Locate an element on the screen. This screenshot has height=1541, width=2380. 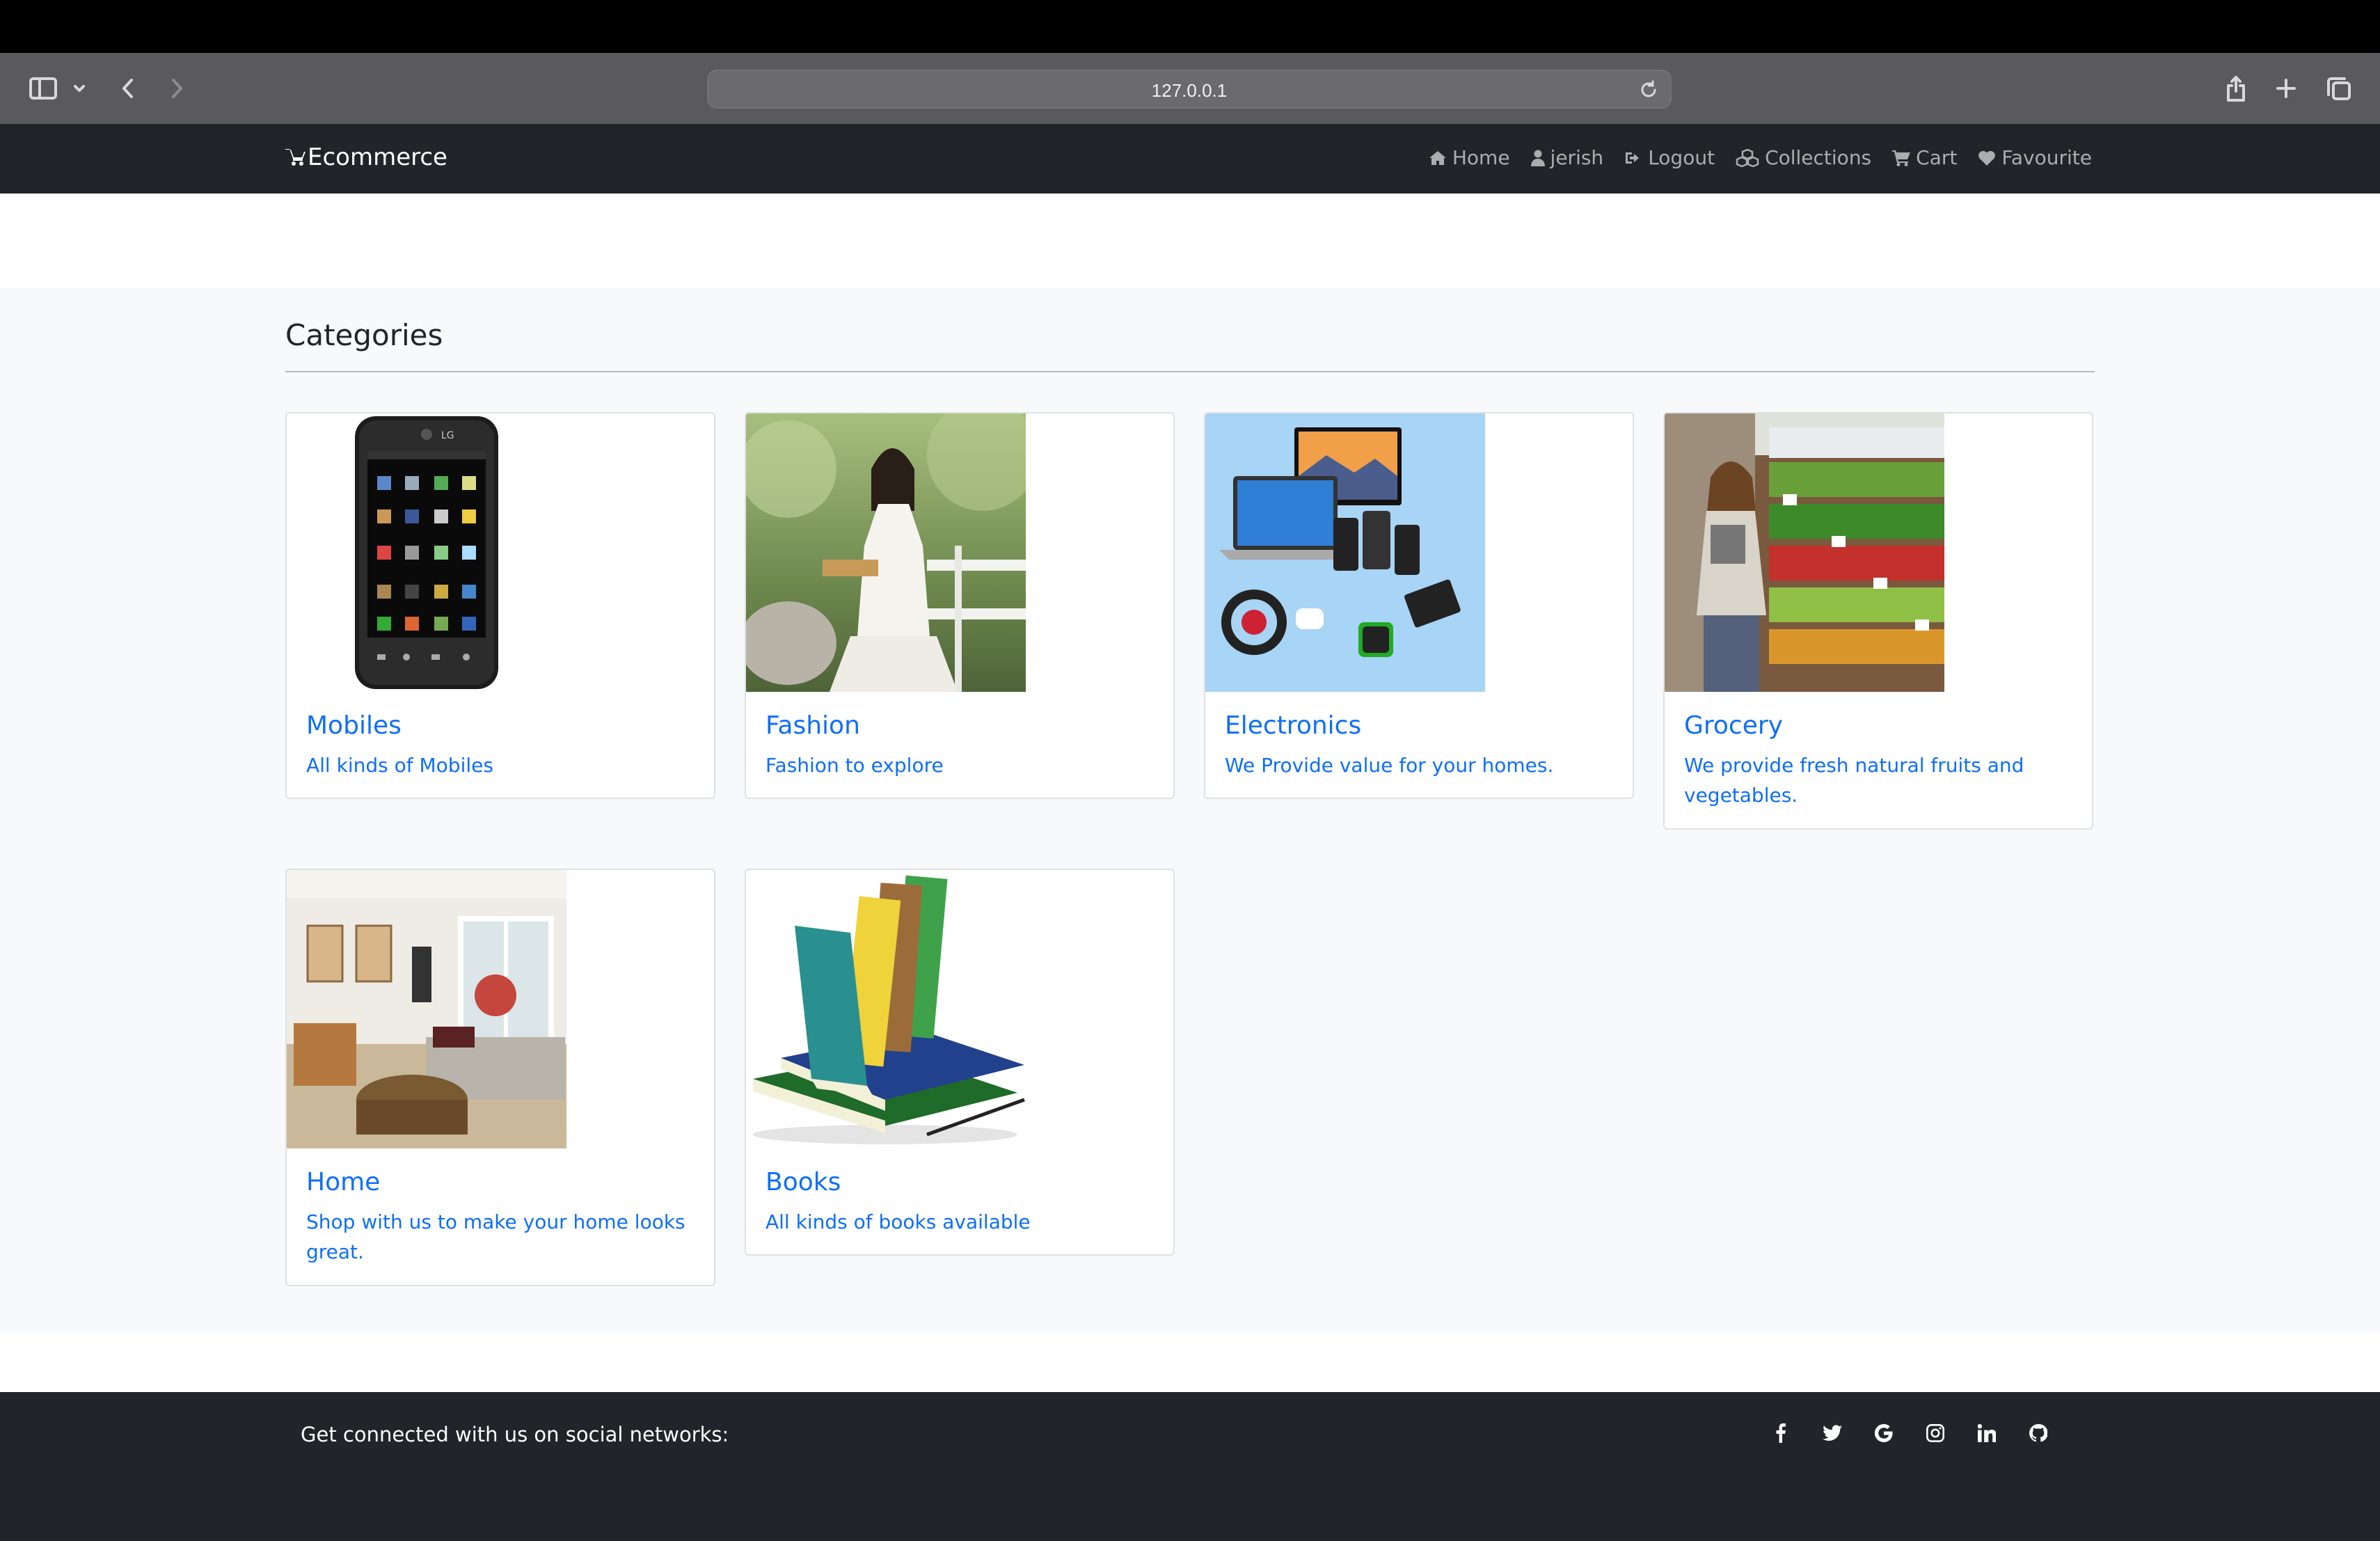
category-title: Fashion is located at coordinates (812, 725).